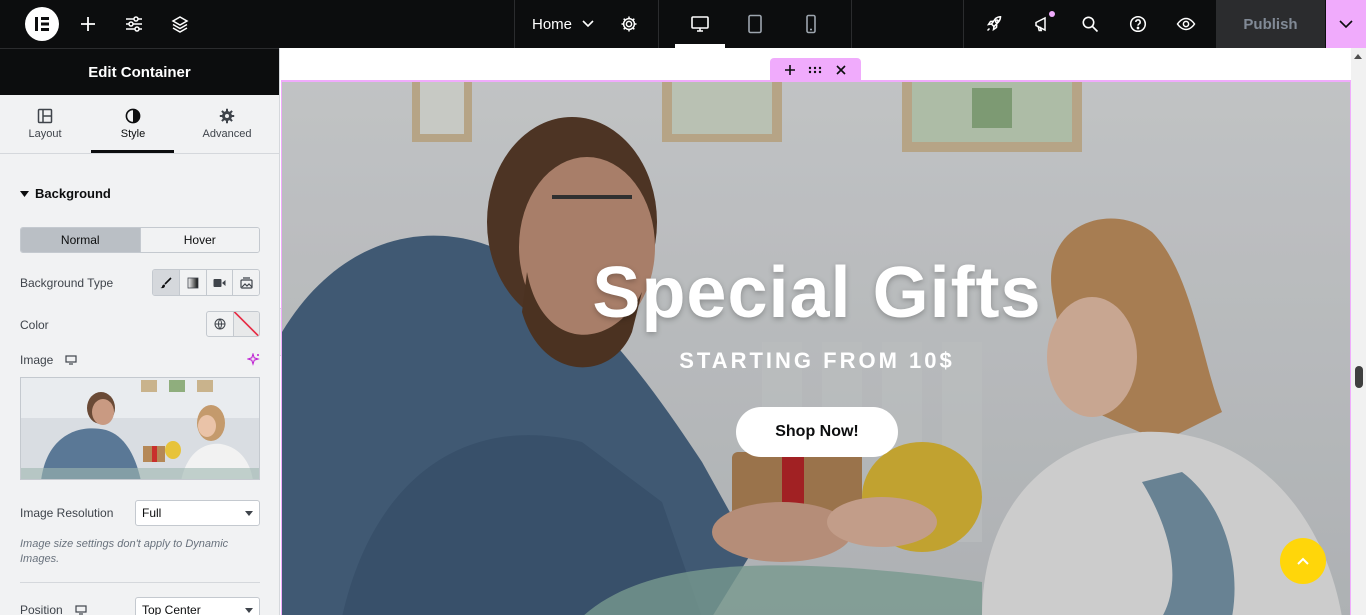 This screenshot has height=615, width=1366. Describe the element at coordinates (171, 609) in the screenshot. I see `position-value: Top Center` at that location.